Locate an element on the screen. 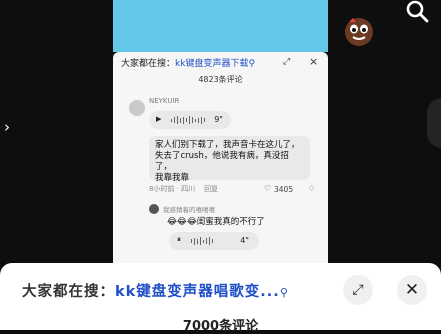  comment-line: 我靠我靠 is located at coordinates (172, 178).